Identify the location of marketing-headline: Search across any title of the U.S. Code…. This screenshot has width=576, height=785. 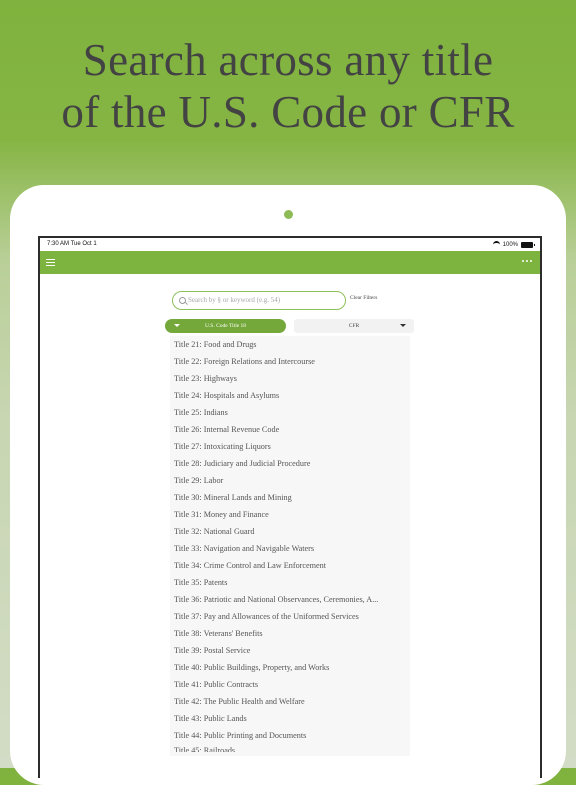
(288, 86).